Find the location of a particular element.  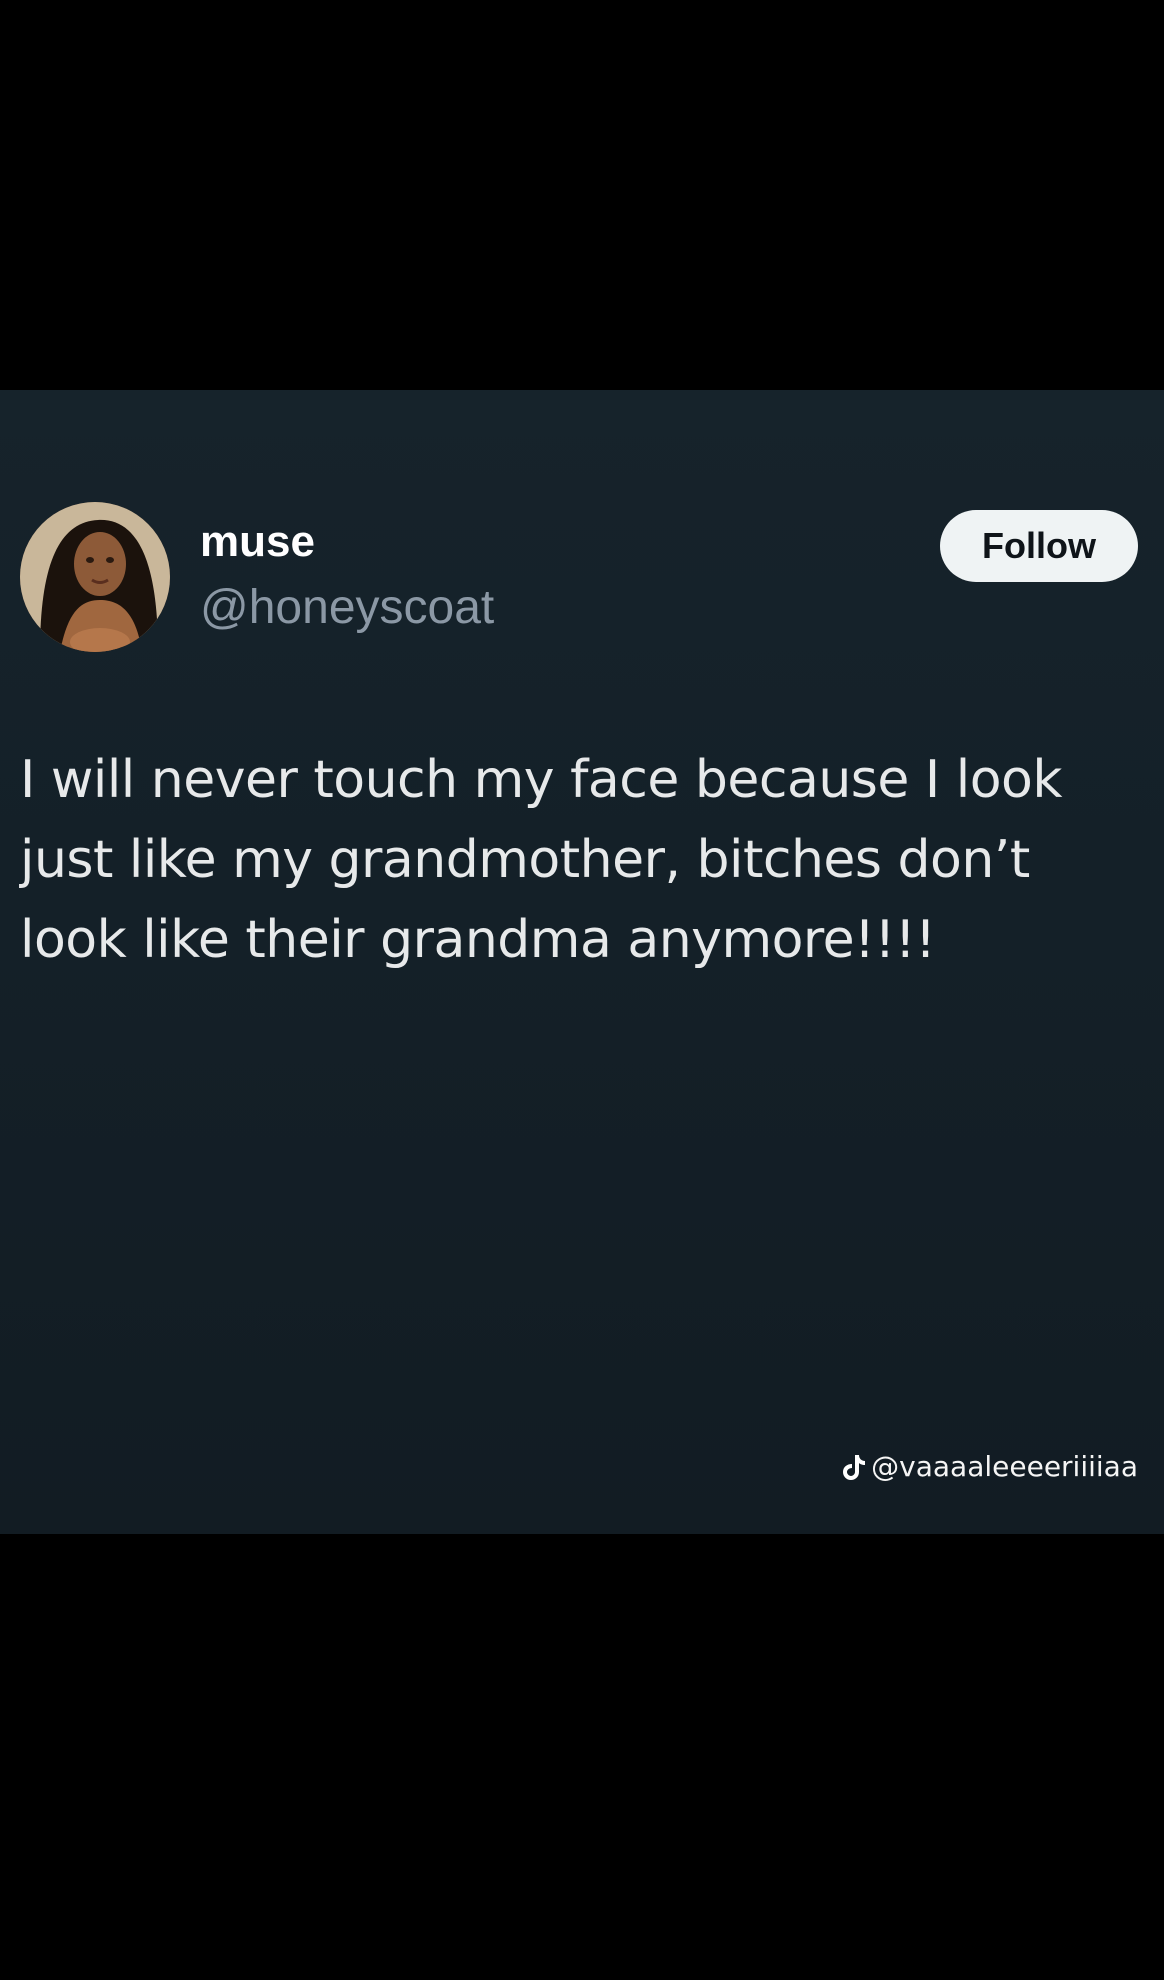

tiktok-watermark: @vaaaaleeeeriiiiaa is located at coordinates (989, 1466).